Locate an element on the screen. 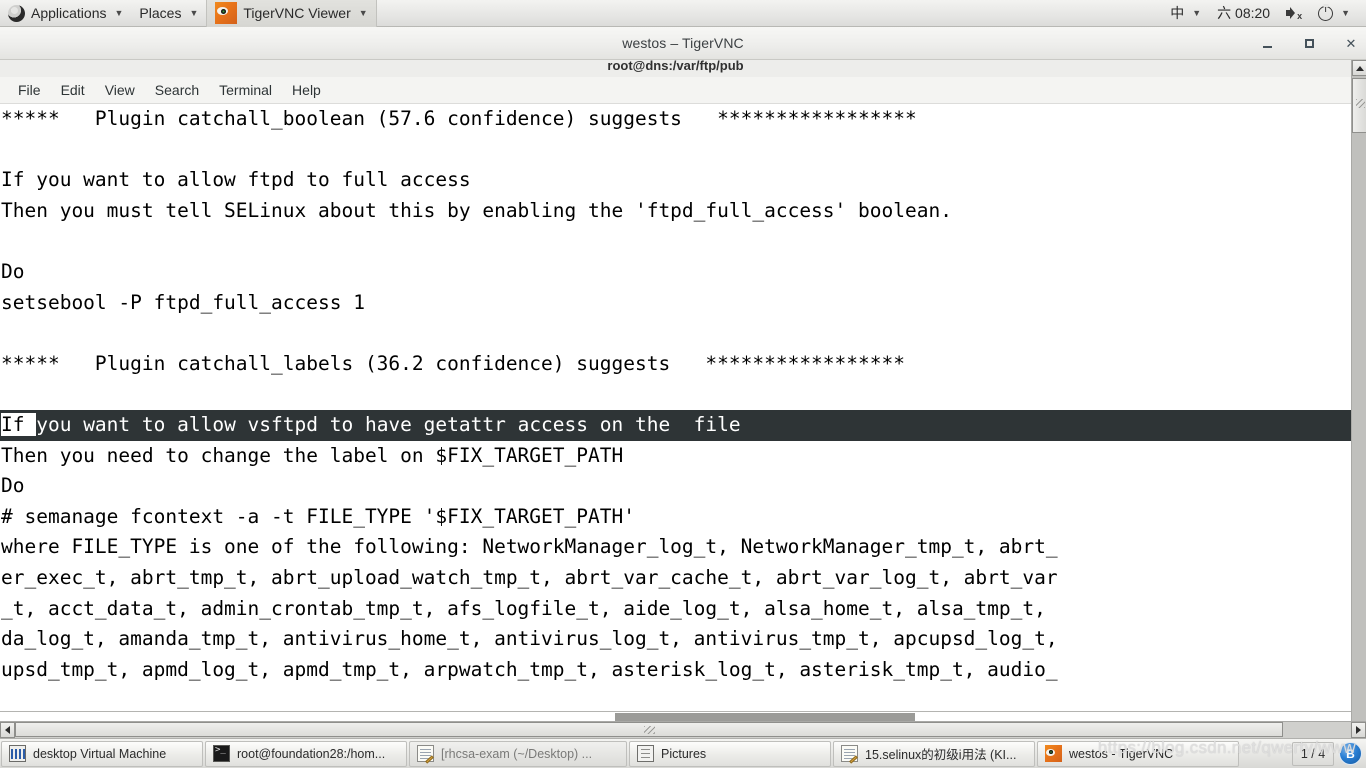 The image size is (1366, 768). scroll-up-arrow-icon is located at coordinates (1359, 68).